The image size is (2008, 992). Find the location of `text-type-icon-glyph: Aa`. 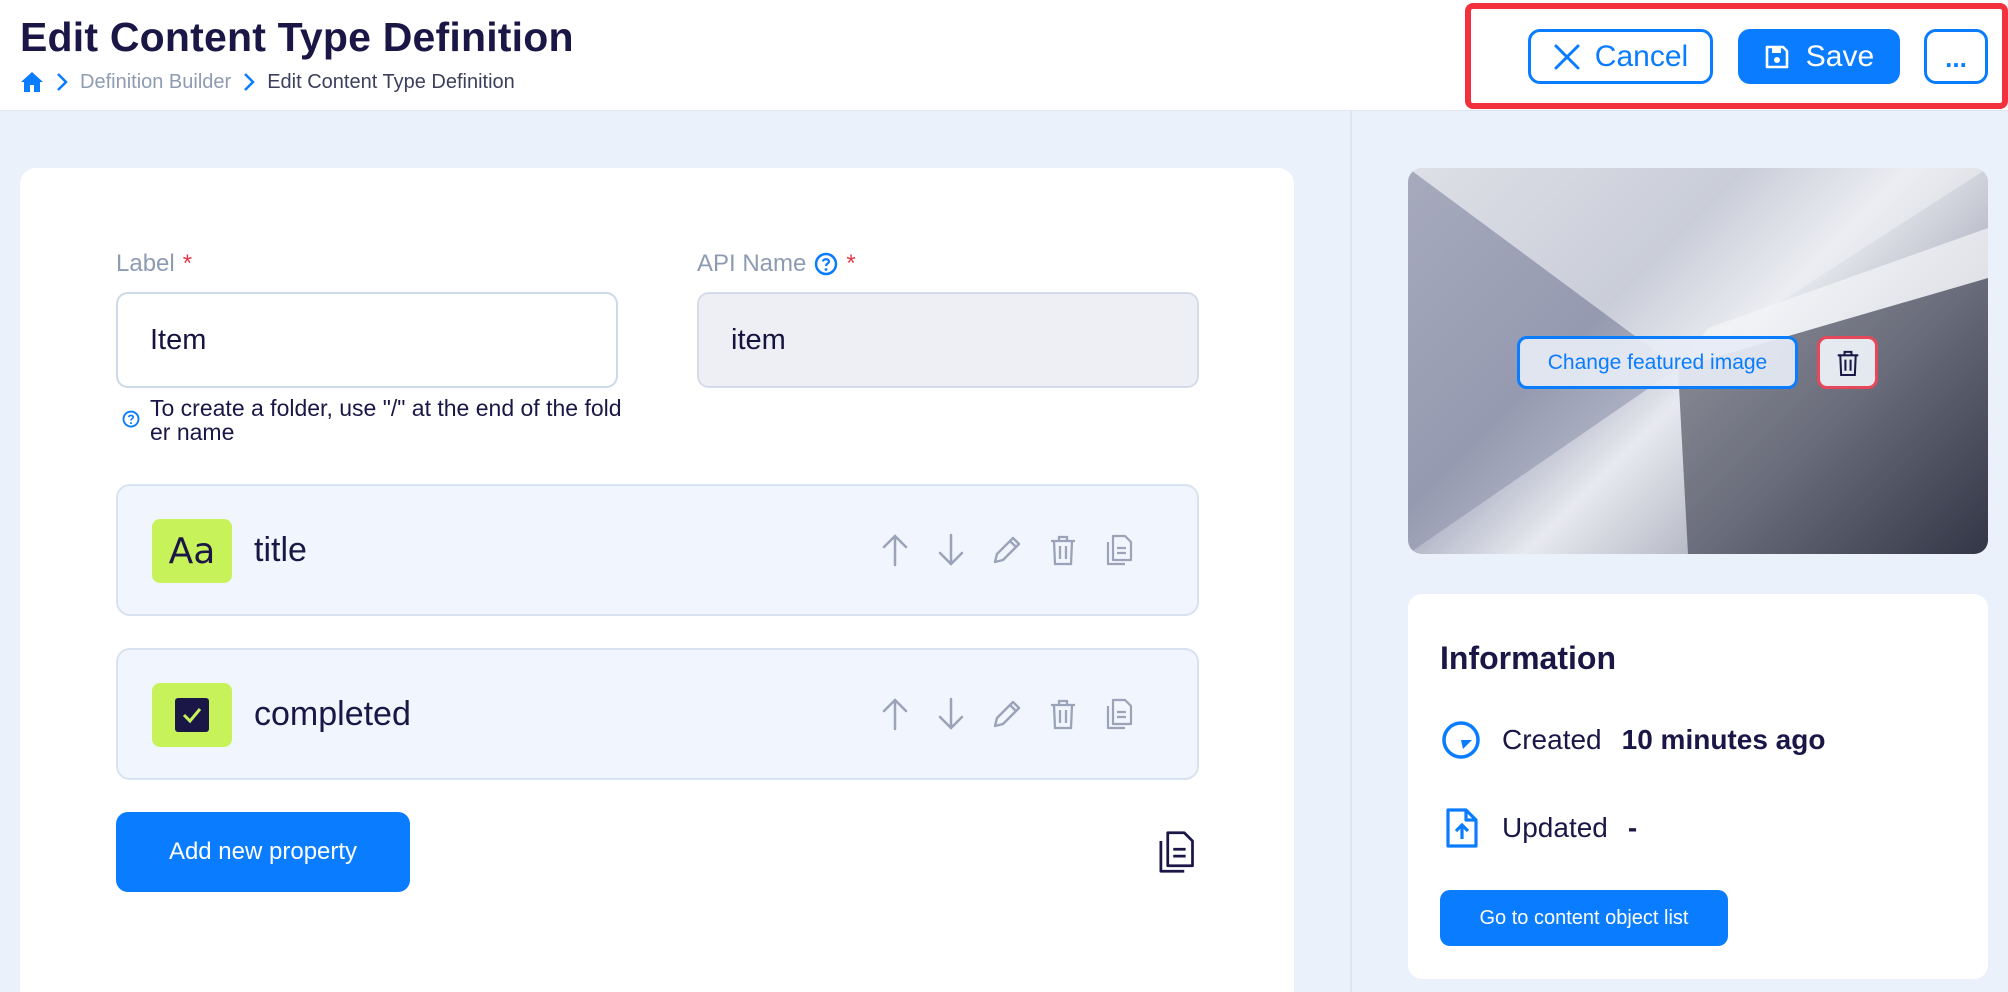

text-type-icon-glyph: Aa is located at coordinates (192, 551).